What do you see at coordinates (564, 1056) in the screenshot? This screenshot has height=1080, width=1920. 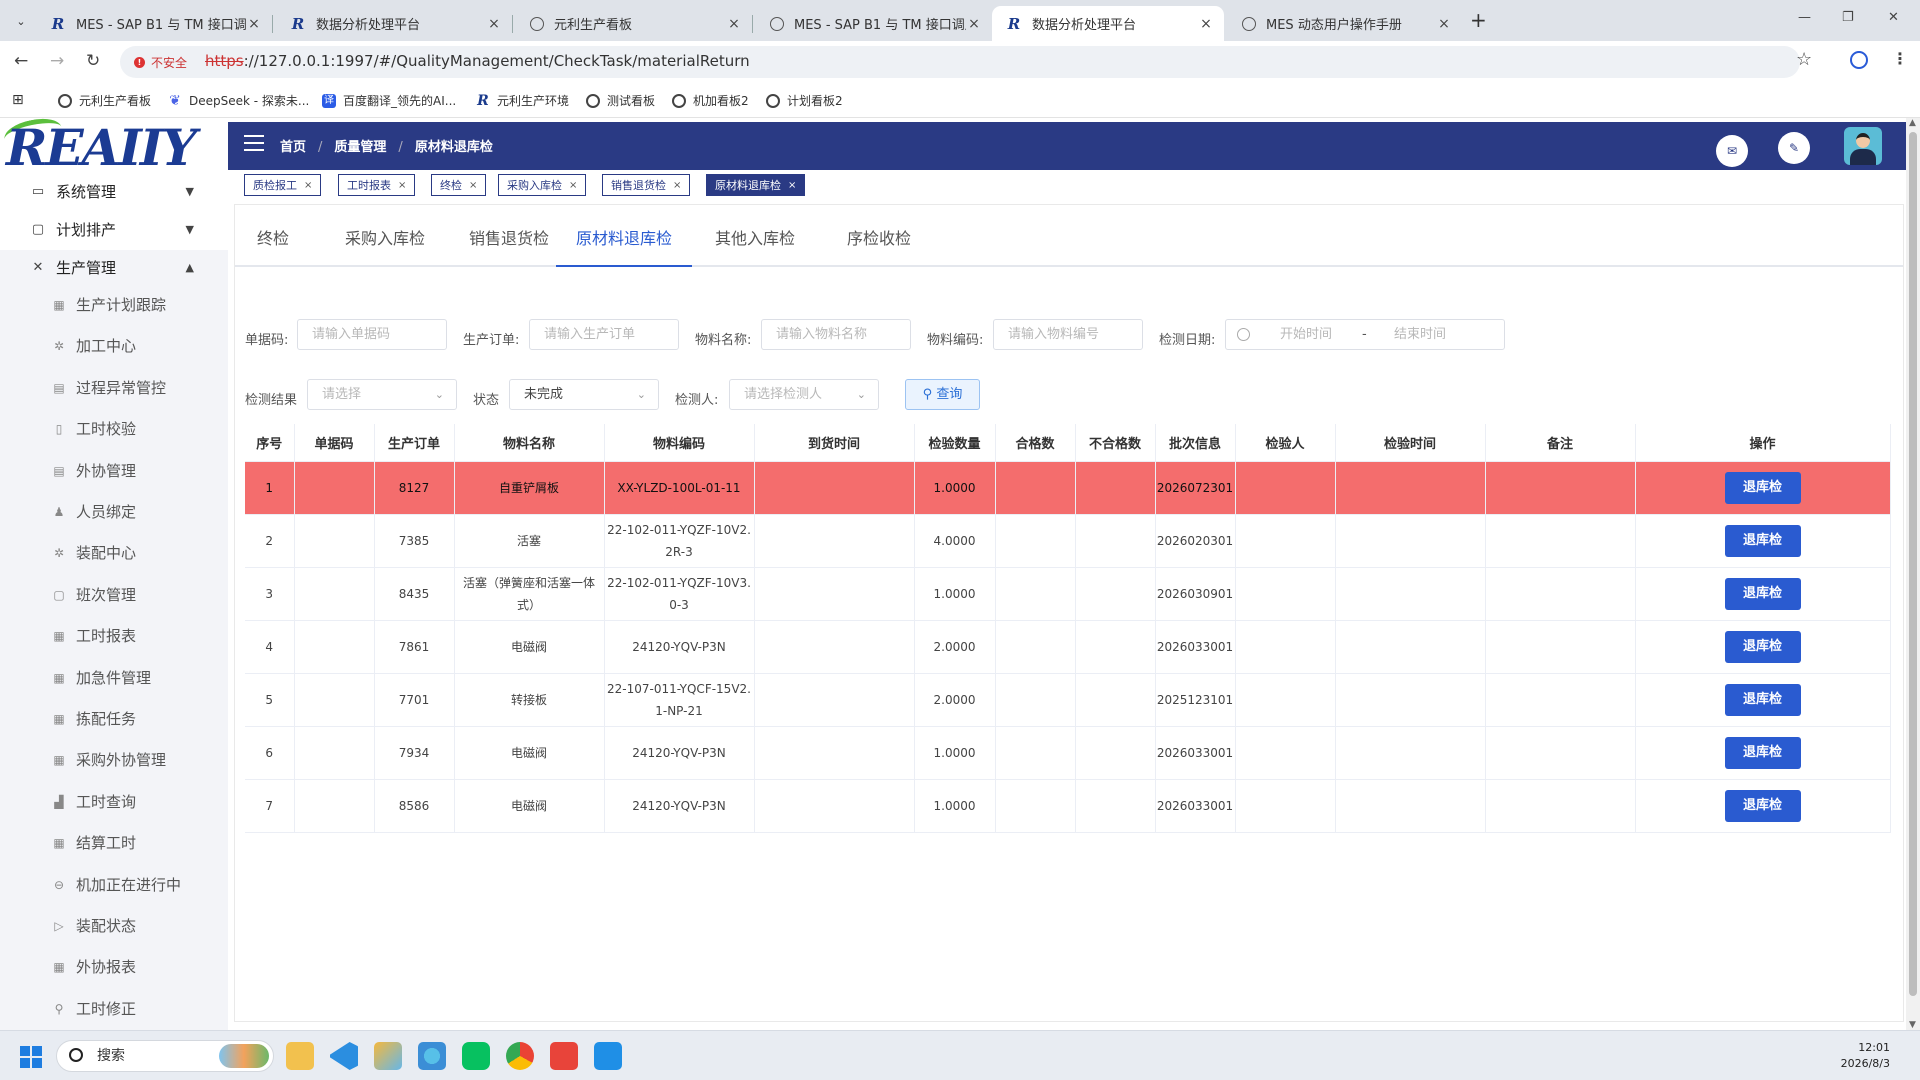 I see `wps-icon` at bounding box center [564, 1056].